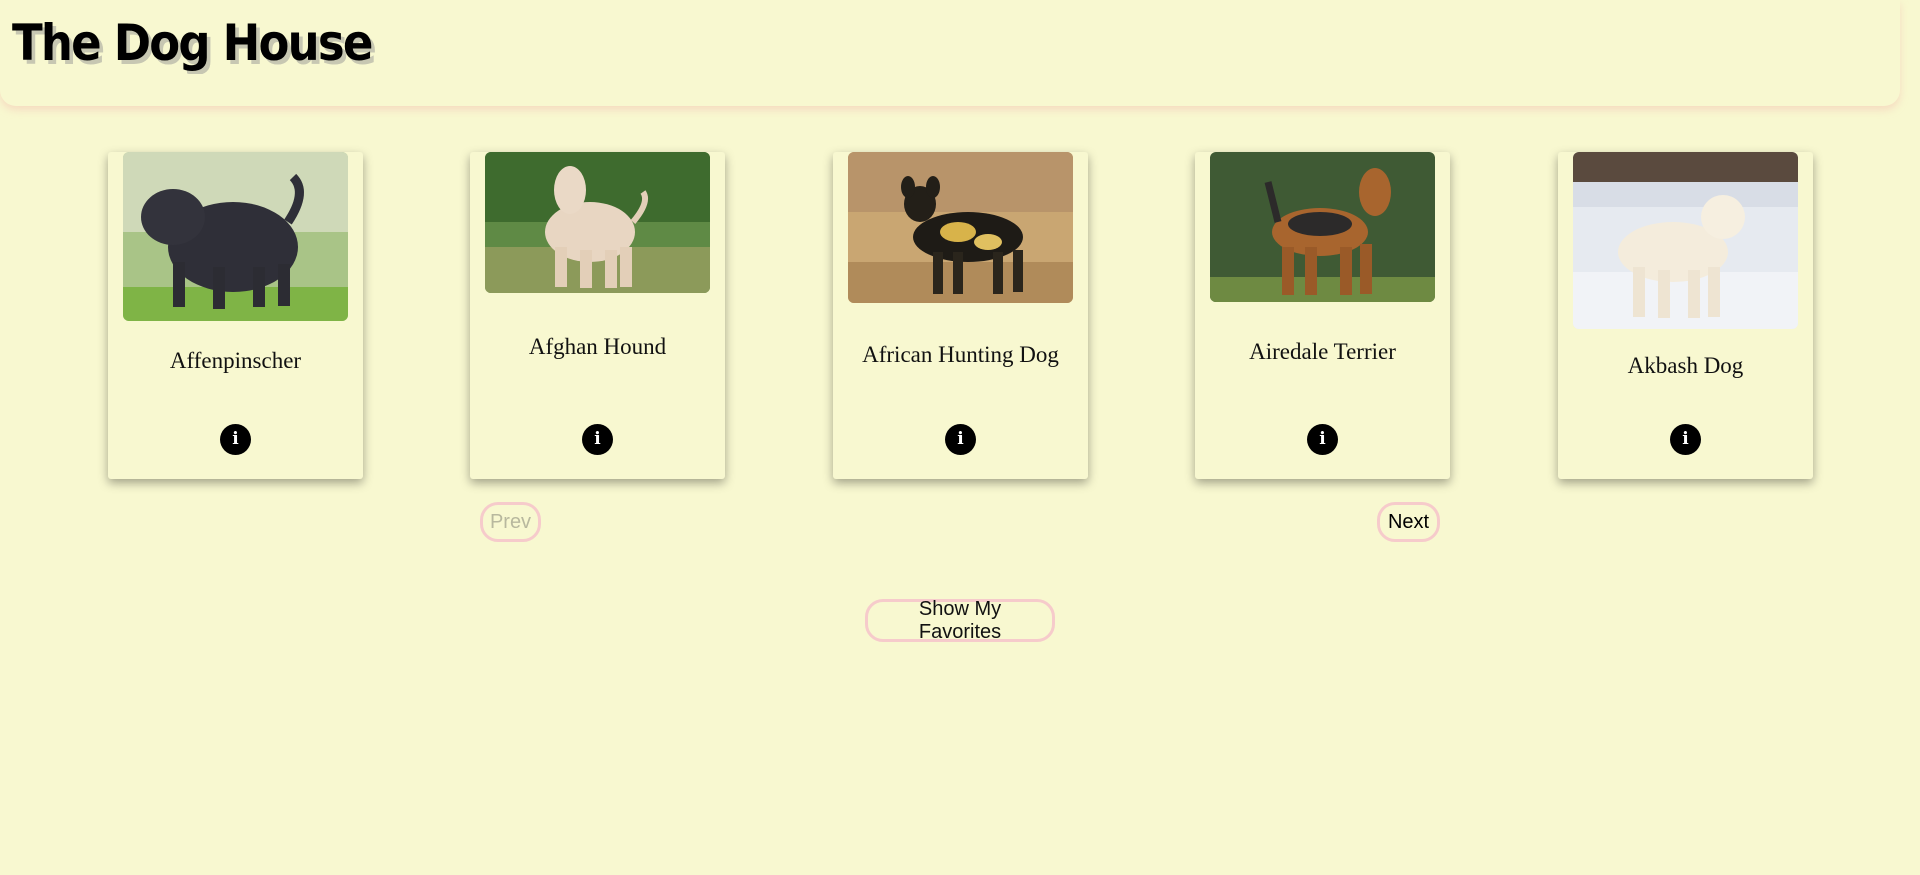 This screenshot has width=1920, height=875. What do you see at coordinates (597, 222) in the screenshot?
I see `afghan-hound-photo` at bounding box center [597, 222].